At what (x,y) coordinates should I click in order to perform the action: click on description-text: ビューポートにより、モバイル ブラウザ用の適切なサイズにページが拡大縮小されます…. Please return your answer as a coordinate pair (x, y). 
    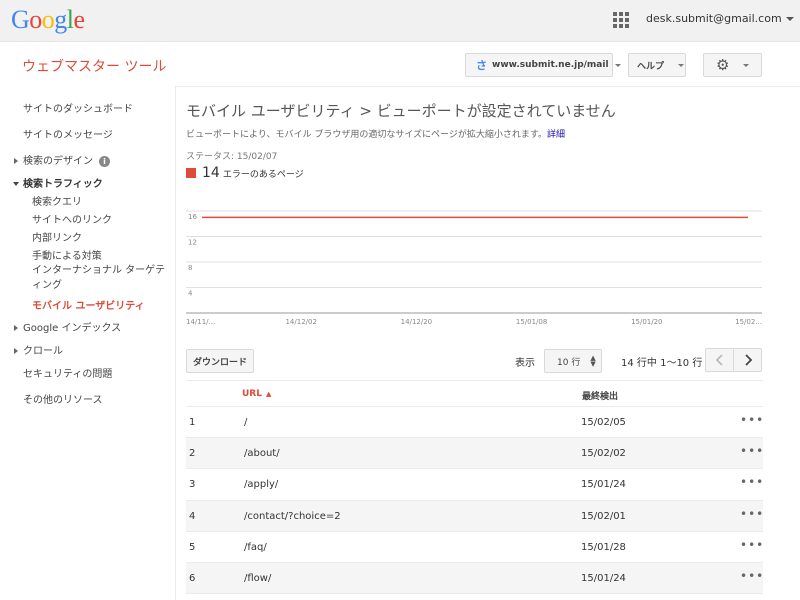
    Looking at the image, I should click on (366, 135).